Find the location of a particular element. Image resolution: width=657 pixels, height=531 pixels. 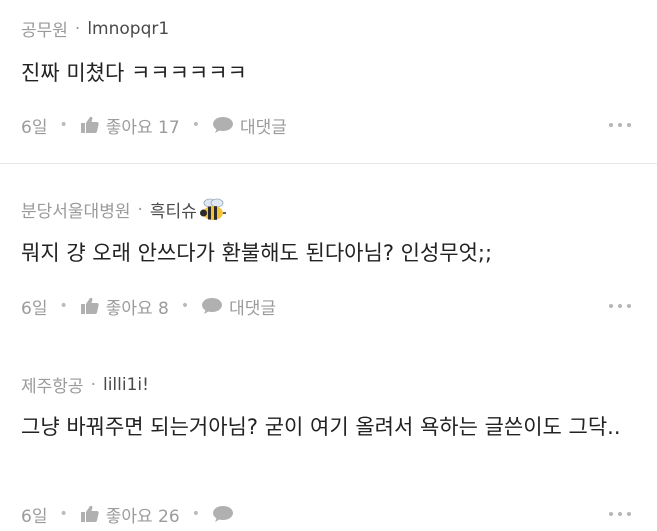

comment-actions: 6일 • 좋아요 26 • is located at coordinates (326, 514).